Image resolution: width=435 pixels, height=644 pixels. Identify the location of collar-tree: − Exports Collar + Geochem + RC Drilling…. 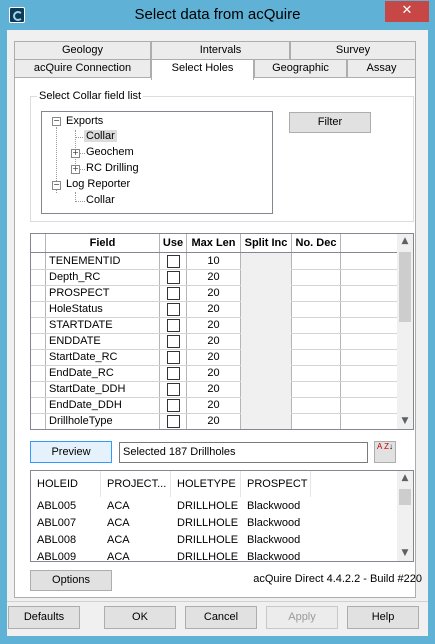
(157, 162).